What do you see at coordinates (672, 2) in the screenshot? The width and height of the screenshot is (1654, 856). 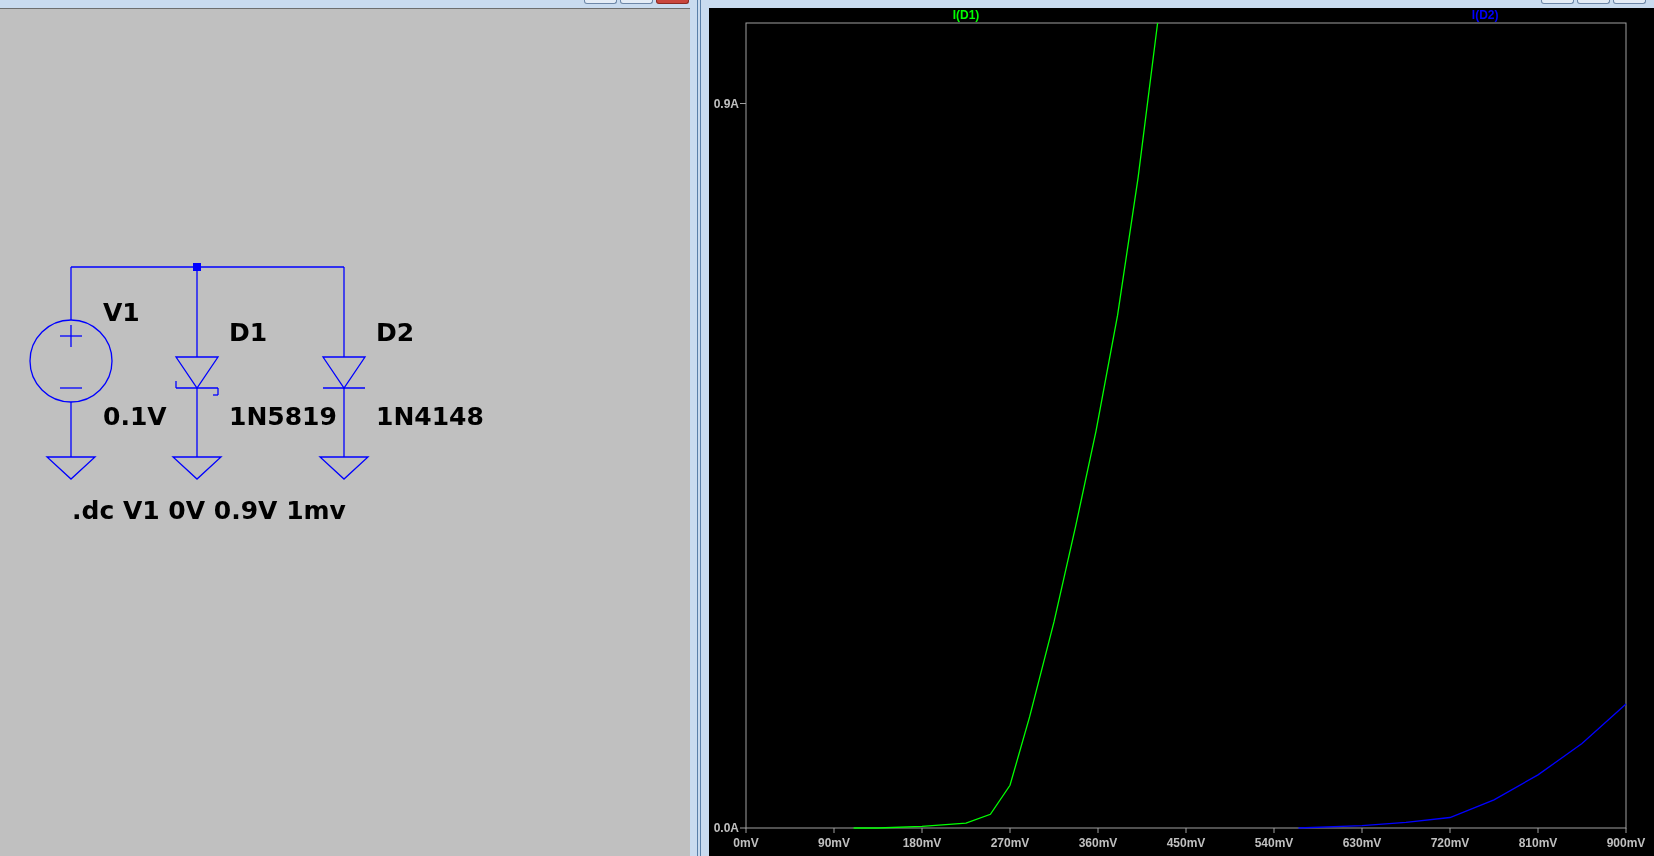 I see `close-button` at bounding box center [672, 2].